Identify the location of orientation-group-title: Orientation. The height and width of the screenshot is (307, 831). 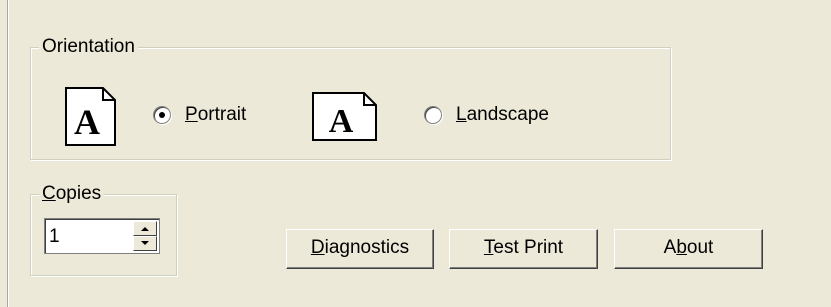
(88, 47).